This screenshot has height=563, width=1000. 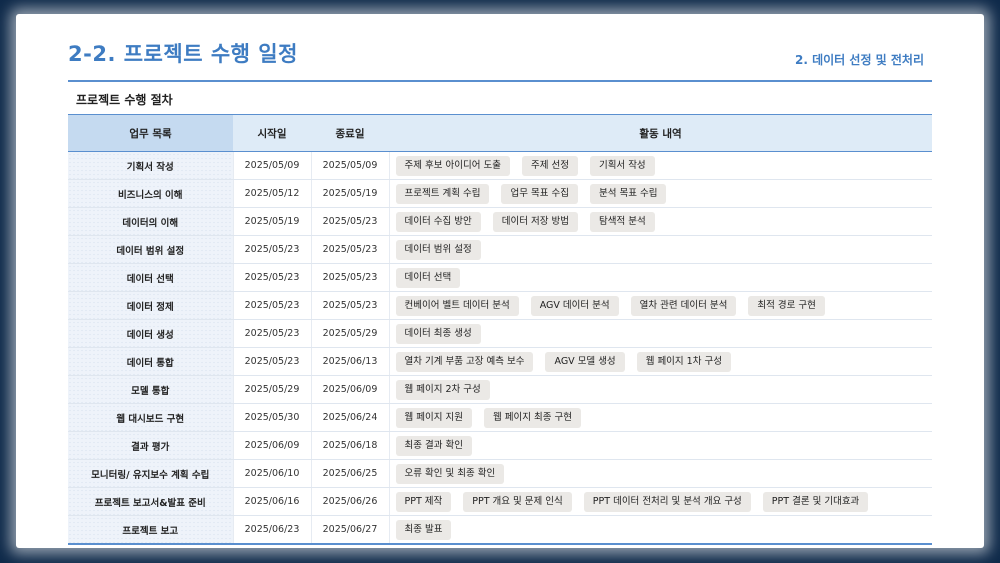 What do you see at coordinates (628, 193) in the screenshot?
I see `activity-chip: 분석 목표 수립` at bounding box center [628, 193].